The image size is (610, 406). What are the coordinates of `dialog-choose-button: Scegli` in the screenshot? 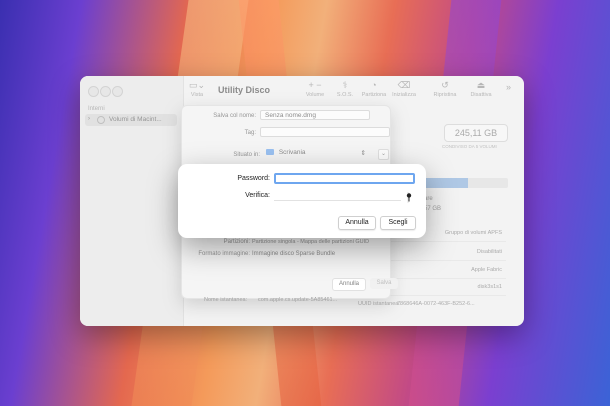 It's located at (398, 223).